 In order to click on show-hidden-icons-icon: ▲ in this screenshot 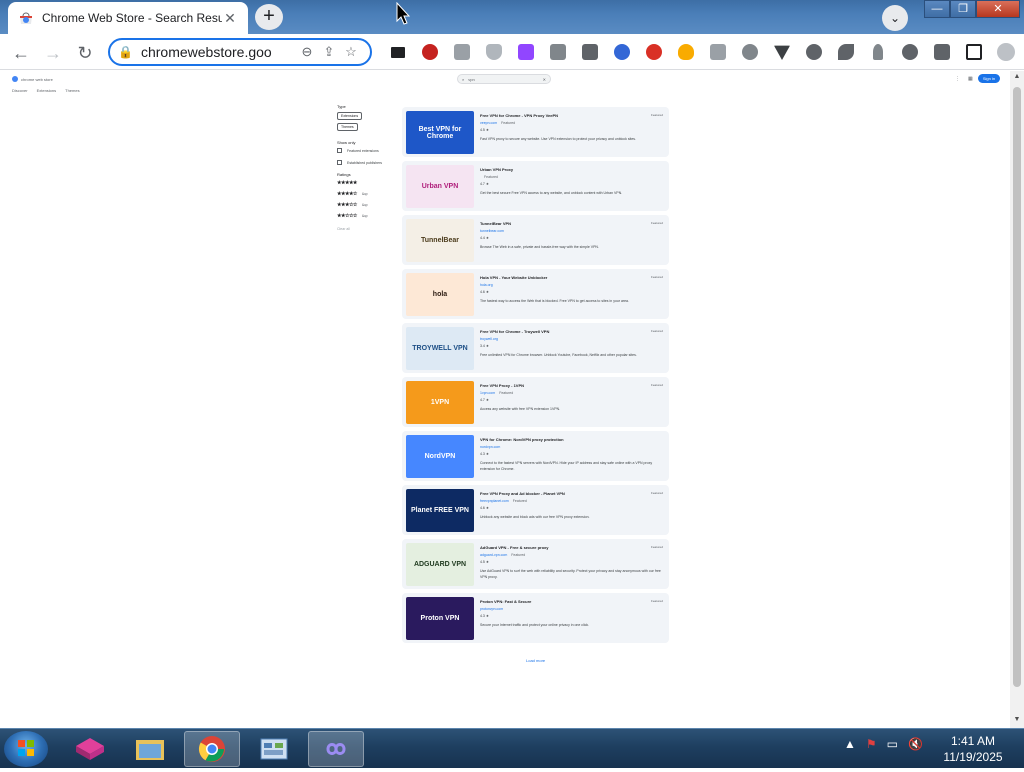, I will do `click(850, 744)`.